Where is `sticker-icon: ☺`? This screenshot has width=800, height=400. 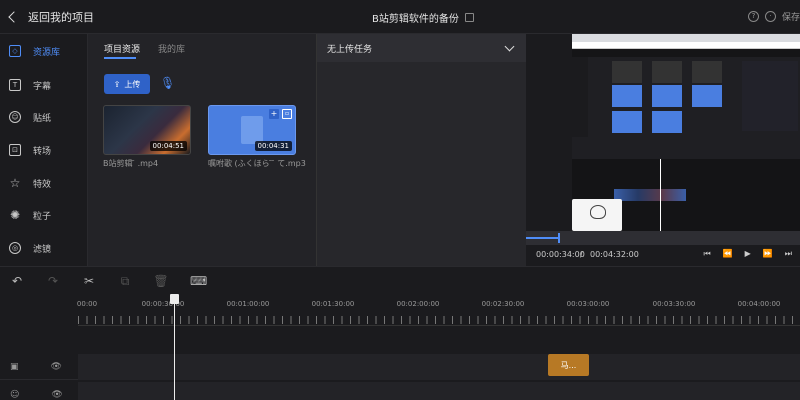 sticker-icon: ☺ is located at coordinates (15, 117).